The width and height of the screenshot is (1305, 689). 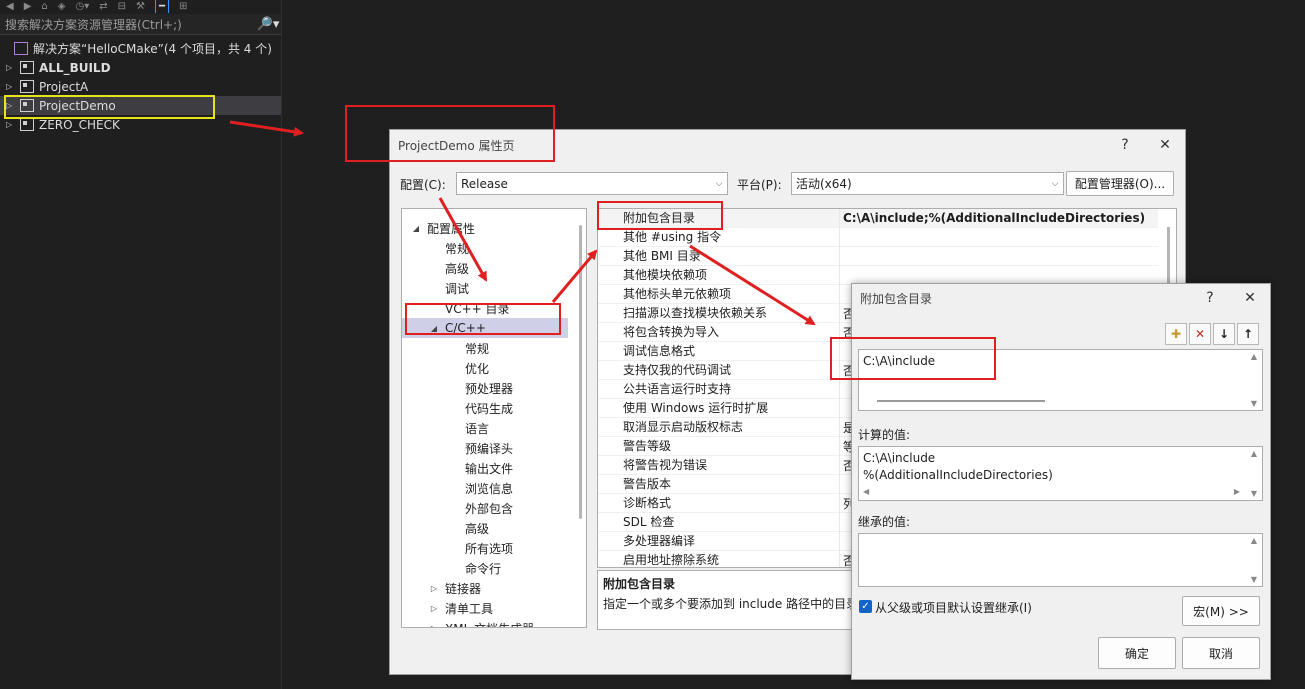 What do you see at coordinates (752, 285) in the screenshot?
I see `arrow-include-to-dialog` at bounding box center [752, 285].